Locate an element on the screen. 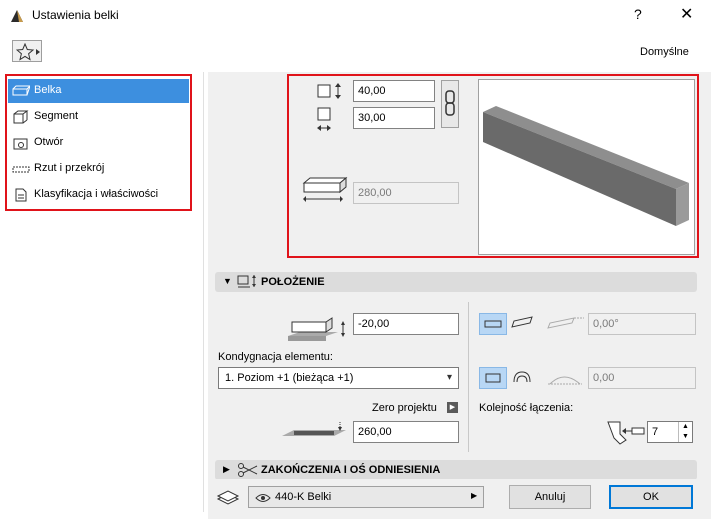  star-icon is located at coordinates (28, 52).